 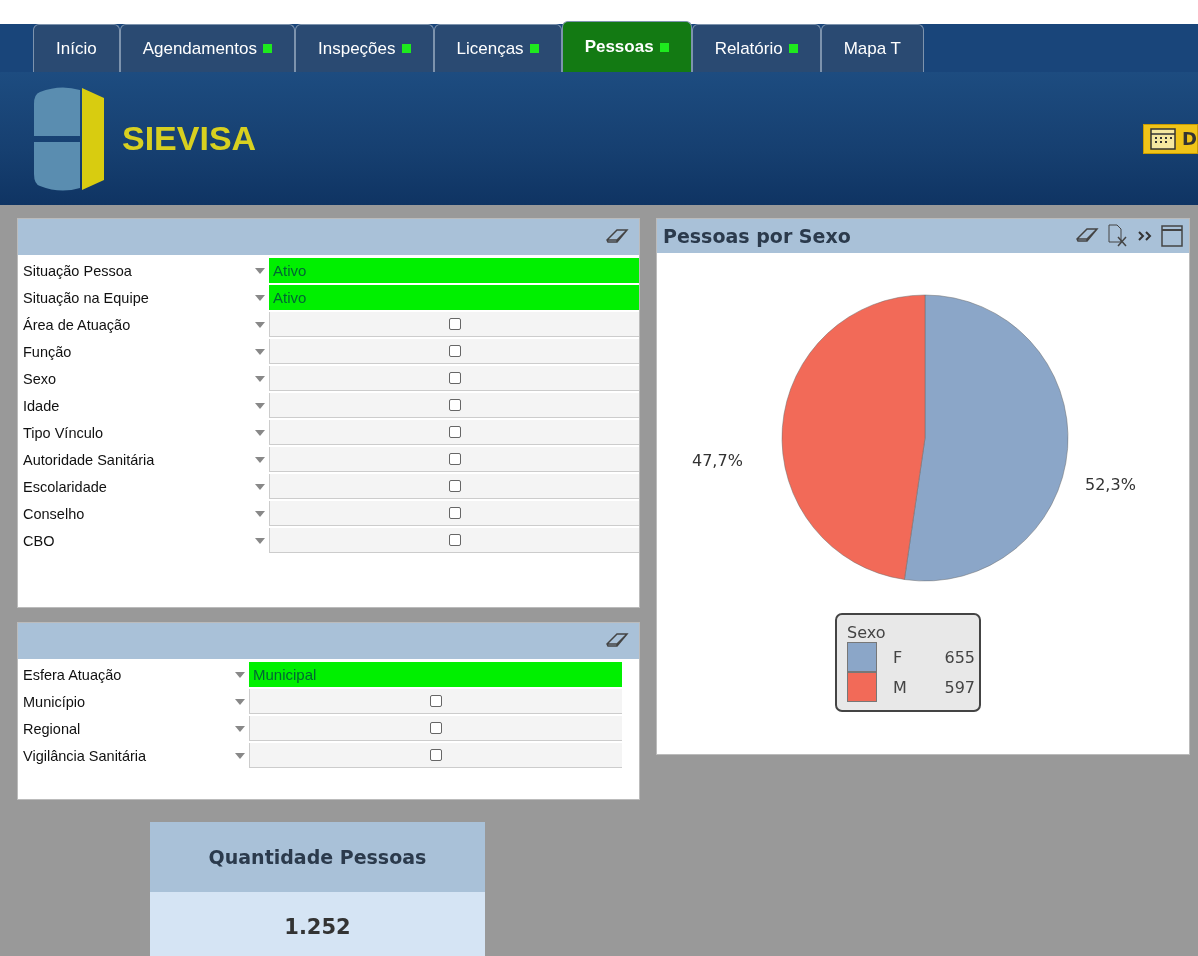 I want to click on legend-label: M, so click(x=900, y=687).